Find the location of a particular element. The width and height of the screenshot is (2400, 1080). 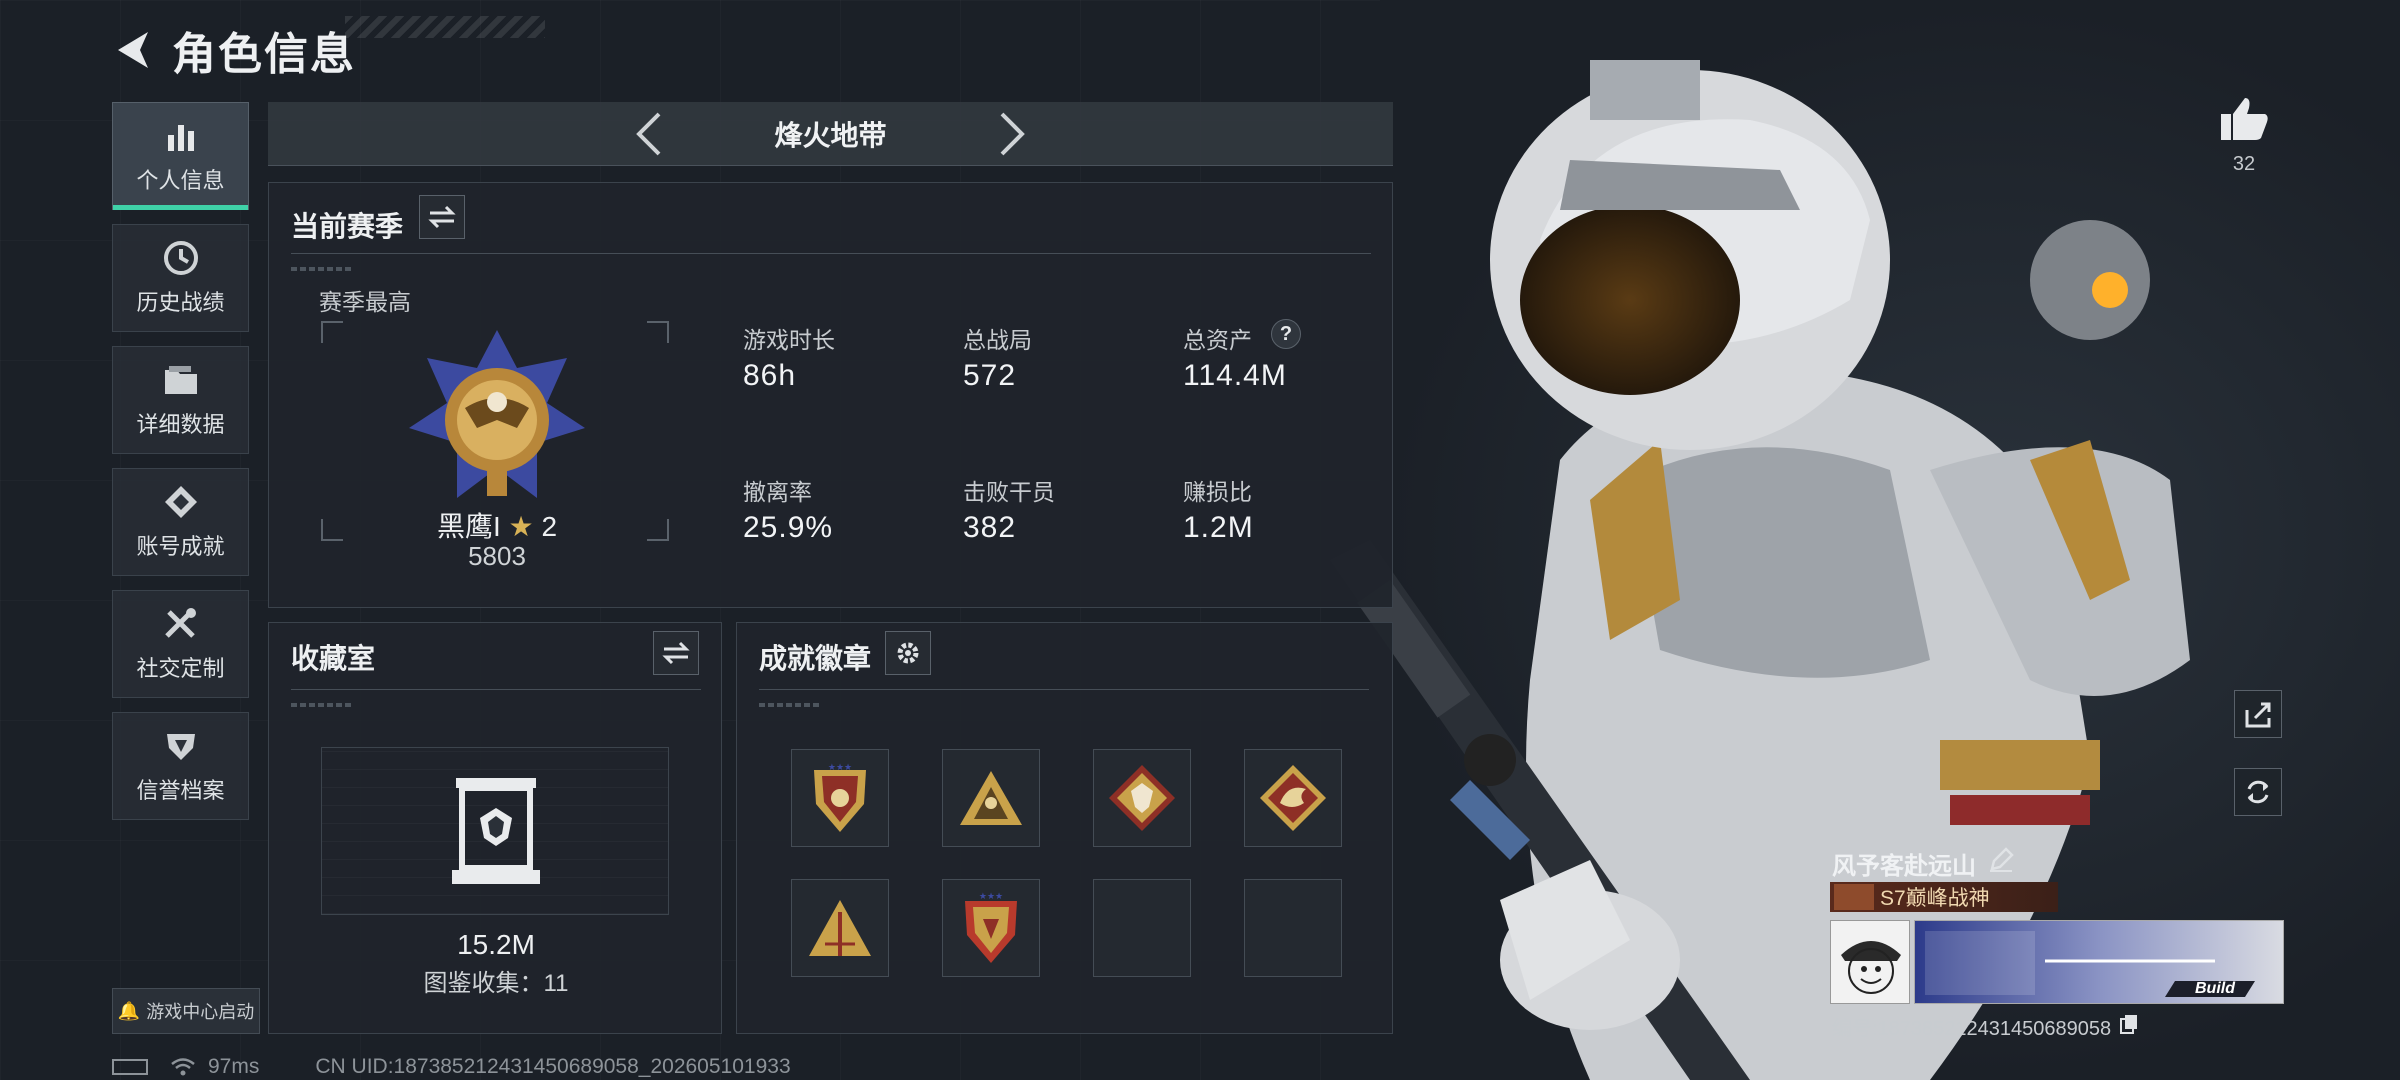

display-case-icon is located at coordinates (496, 831).